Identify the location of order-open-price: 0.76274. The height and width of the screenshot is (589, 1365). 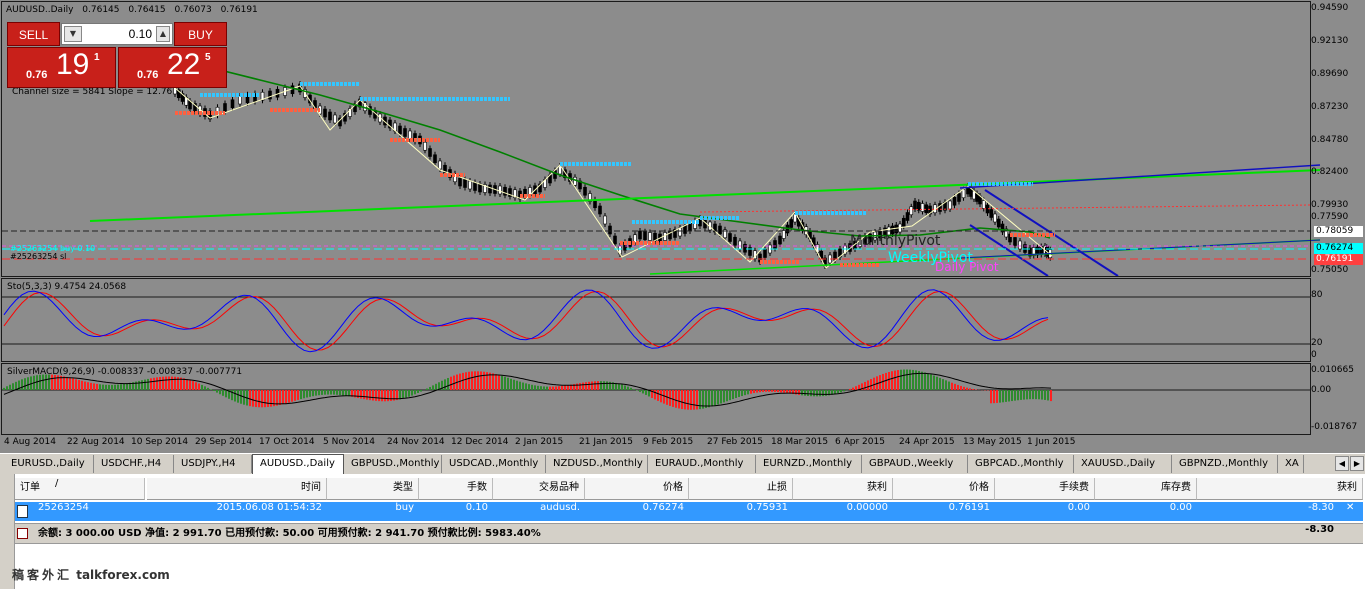
(663, 507).